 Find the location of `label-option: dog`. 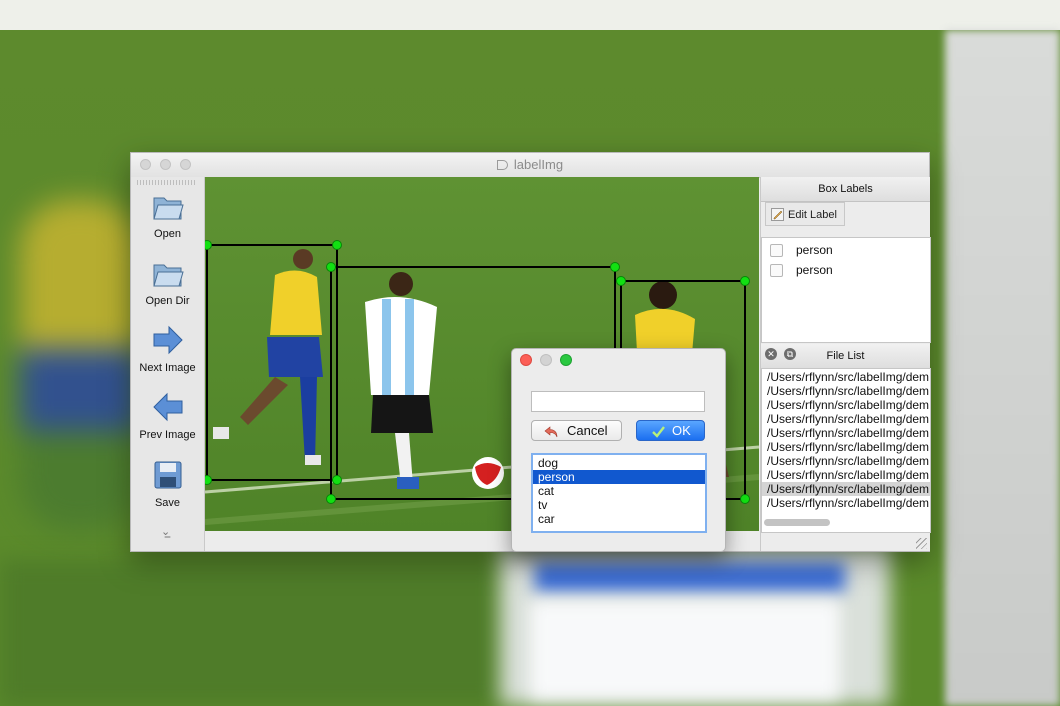

label-option: dog is located at coordinates (619, 463).